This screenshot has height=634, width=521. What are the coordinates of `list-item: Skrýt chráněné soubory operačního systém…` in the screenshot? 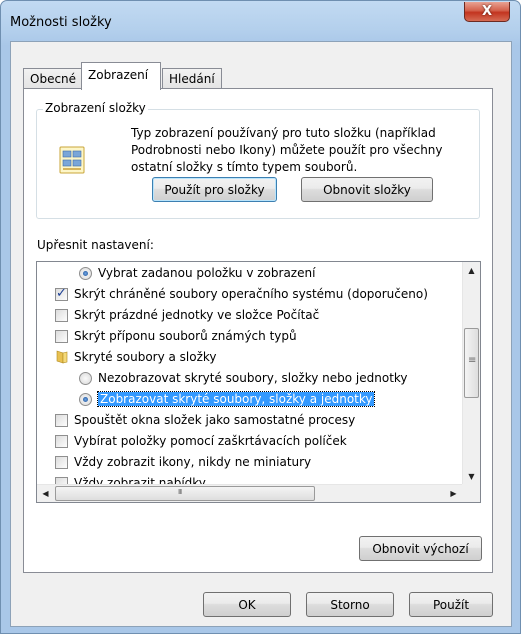 It's located at (249, 294).